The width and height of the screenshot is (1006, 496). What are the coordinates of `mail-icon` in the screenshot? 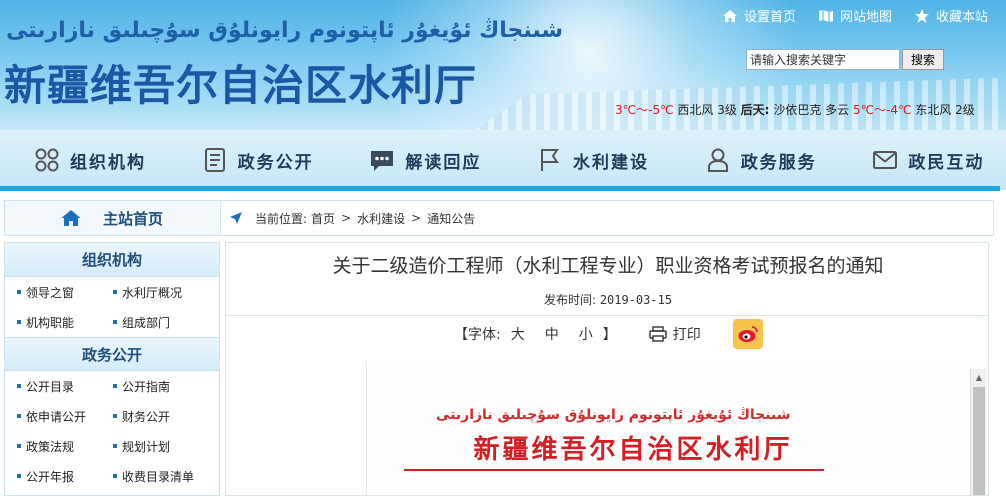 It's located at (885, 160).